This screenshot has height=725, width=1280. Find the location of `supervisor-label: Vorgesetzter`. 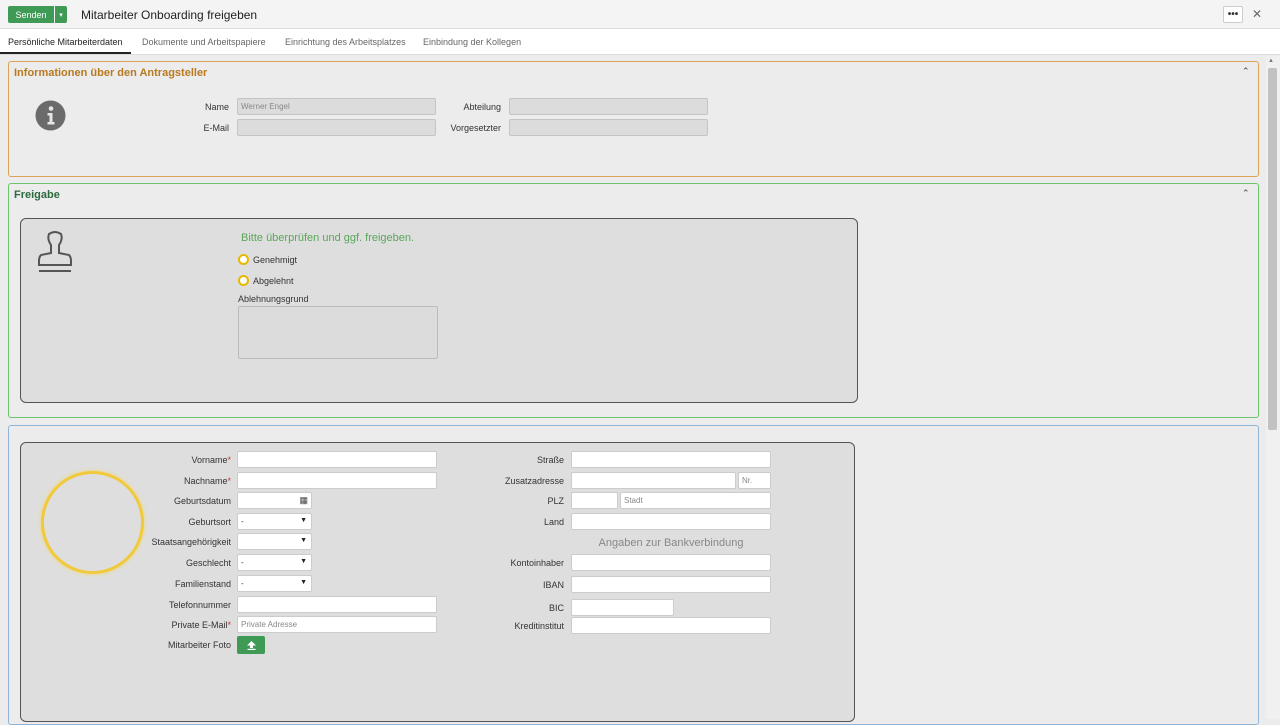

supervisor-label: Vorgesetzter is located at coordinates (475, 128).